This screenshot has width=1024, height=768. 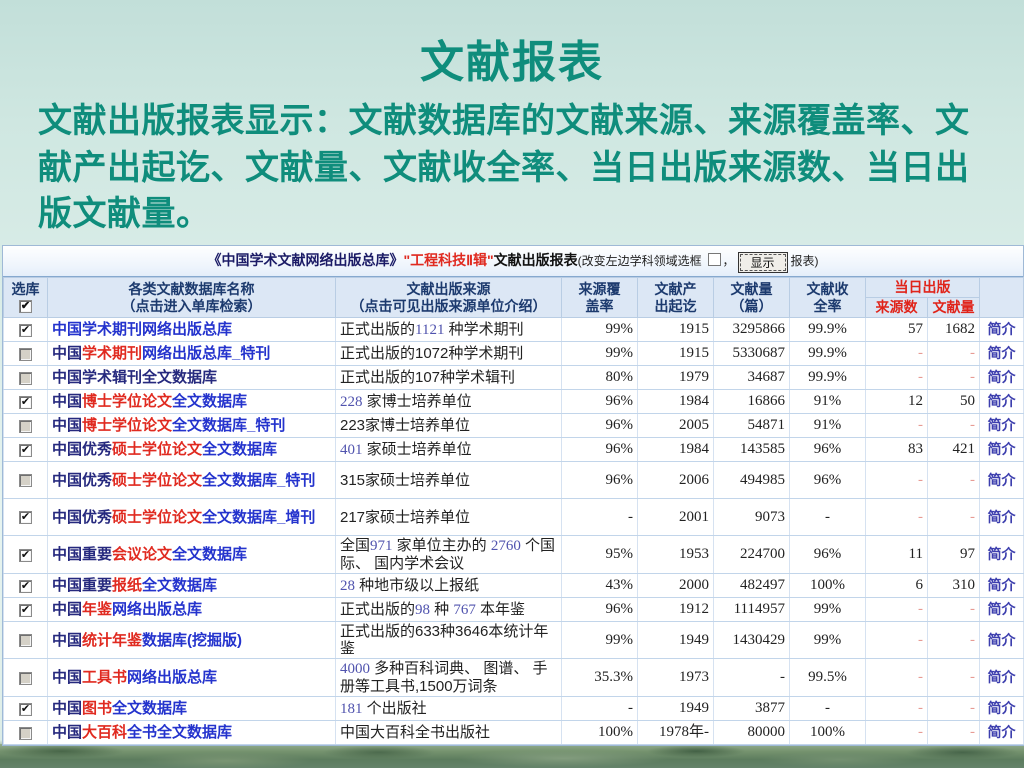 What do you see at coordinates (751, 425) in the screenshot?
I see `volume-cell: 54871` at bounding box center [751, 425].